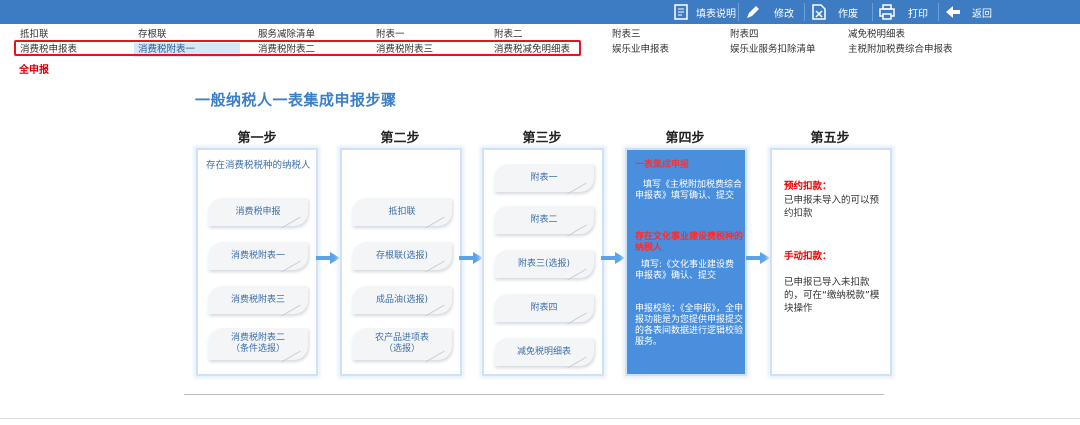 The height and width of the screenshot is (425, 1080). I want to click on schedule-3-button: 附表三(选报), so click(544, 264).